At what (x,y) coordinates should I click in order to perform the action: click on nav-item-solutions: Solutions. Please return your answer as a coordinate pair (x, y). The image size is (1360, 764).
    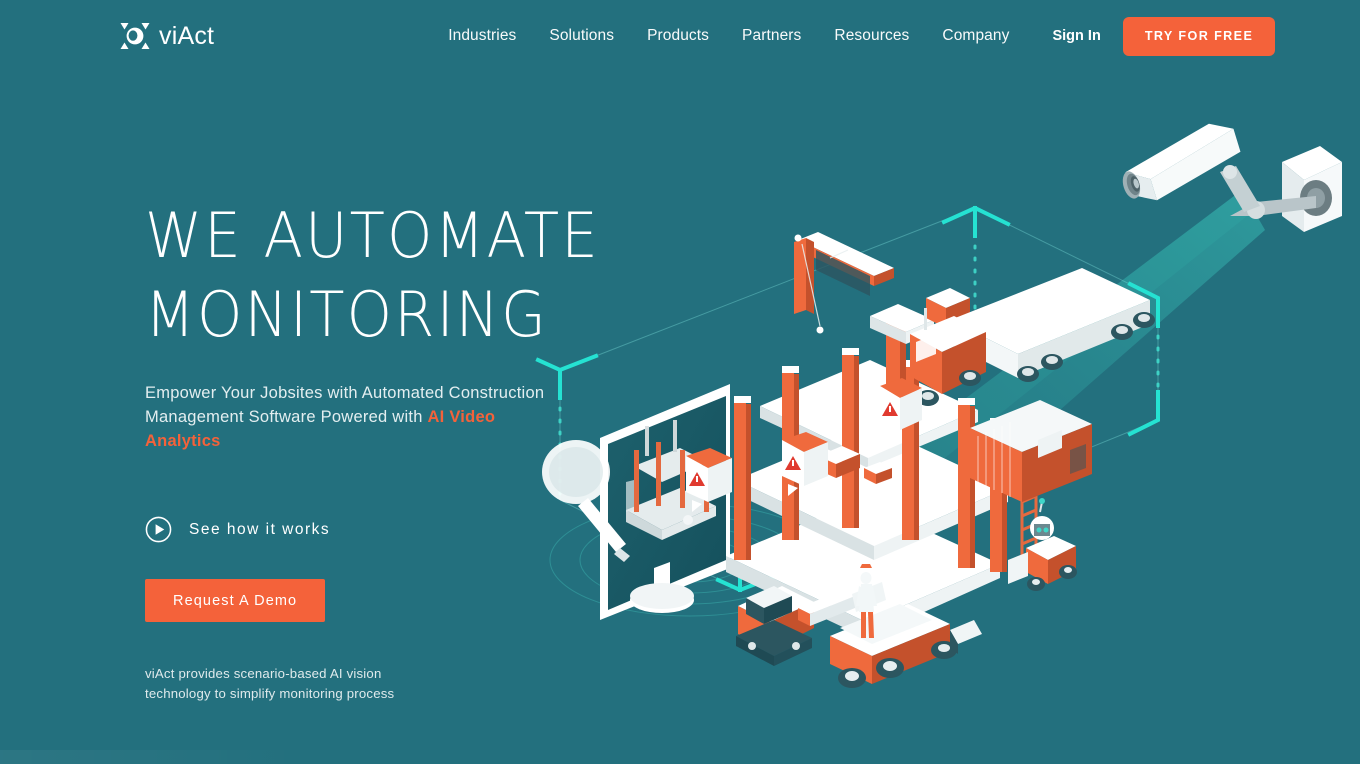
    Looking at the image, I should click on (581, 36).